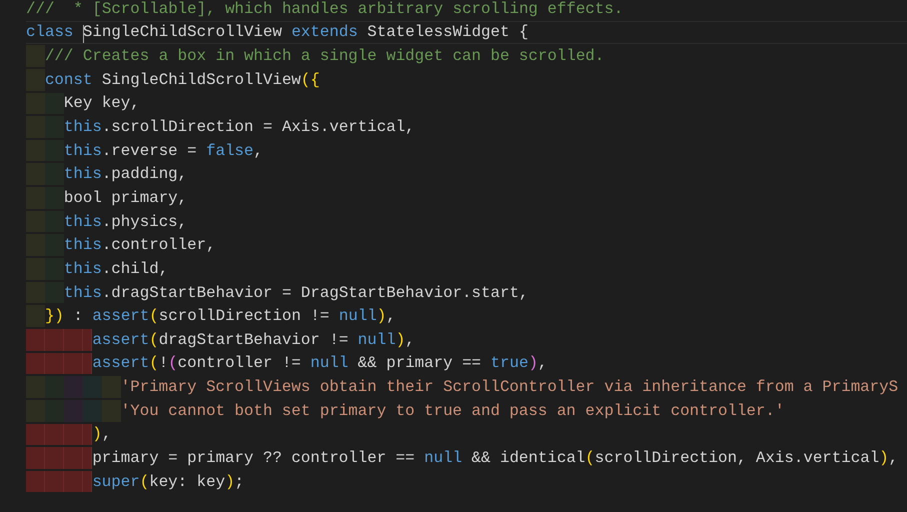 This screenshot has width=907, height=512. What do you see at coordinates (315, 293) in the screenshot?
I see `code-token: .dragStartBehavior = DragStartBehavior.start,` at bounding box center [315, 293].